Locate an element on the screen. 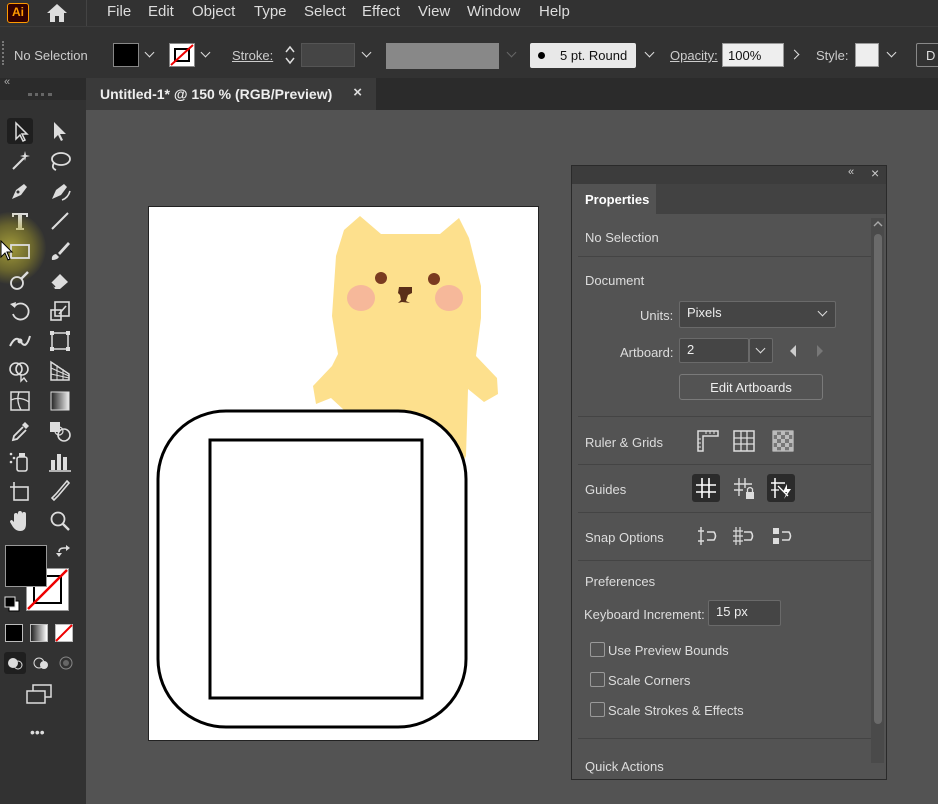  menu-type: Type is located at coordinates (270, 11).